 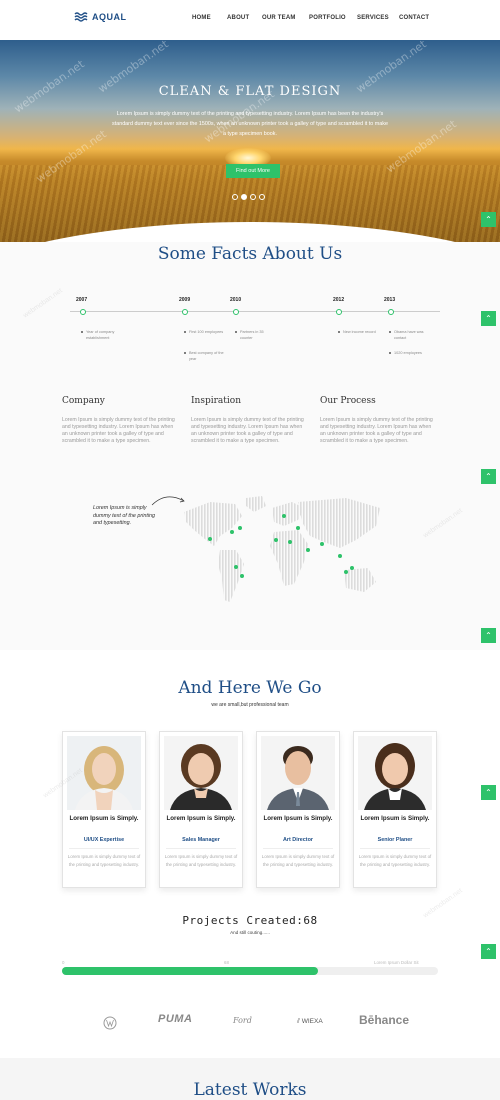 I want to click on facts-title: Some Facts About Us, so click(x=250, y=254).